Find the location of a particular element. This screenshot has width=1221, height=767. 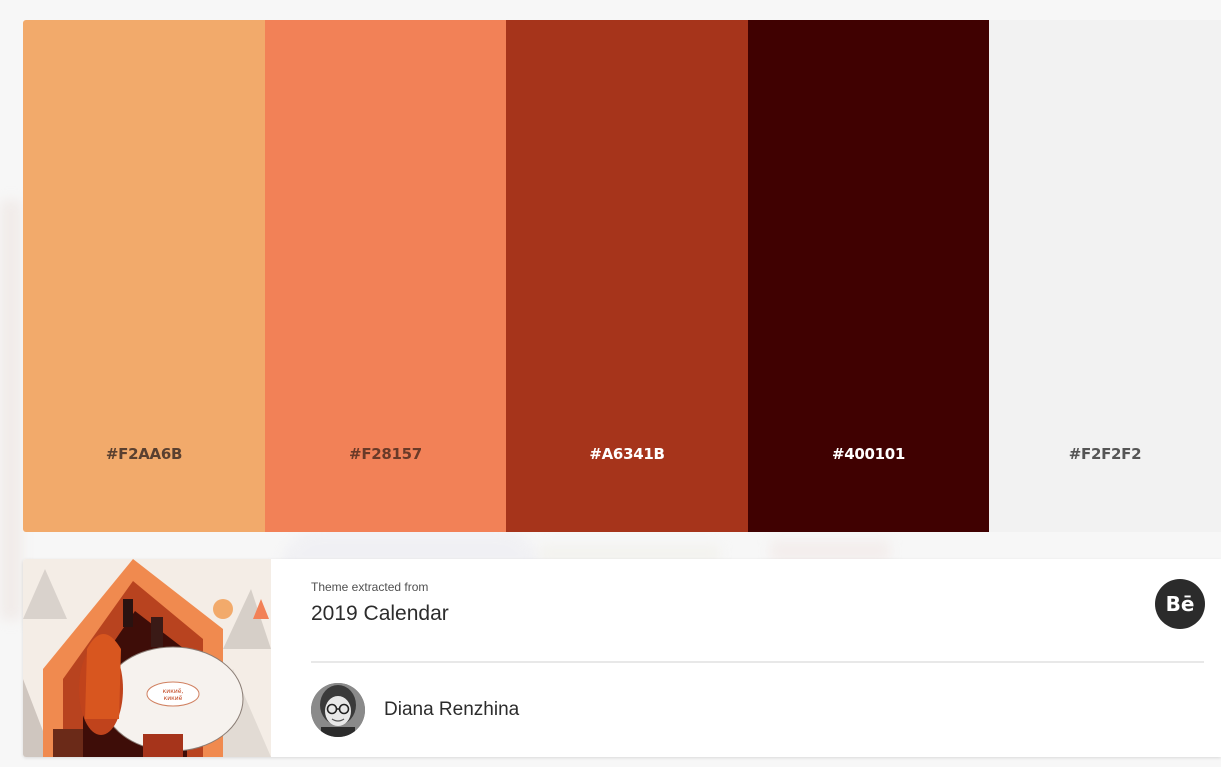

avatar-image is located at coordinates (338, 710).